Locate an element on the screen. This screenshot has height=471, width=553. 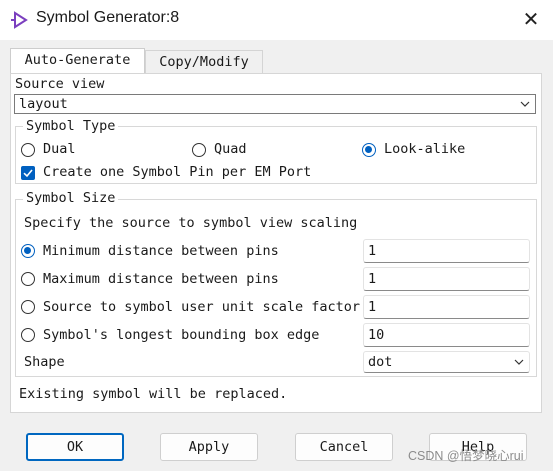
shape-label: Shape is located at coordinates (44, 362).